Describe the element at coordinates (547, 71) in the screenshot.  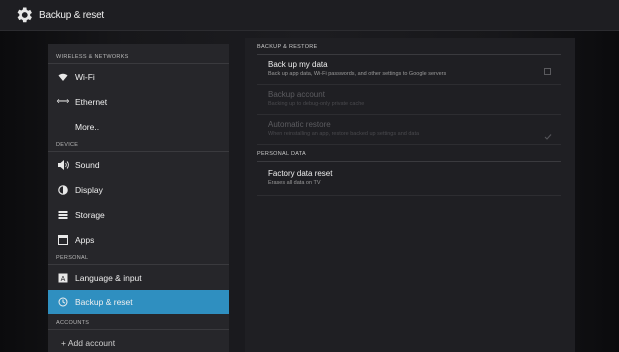
I see `backup-my-data-checkbox` at that location.